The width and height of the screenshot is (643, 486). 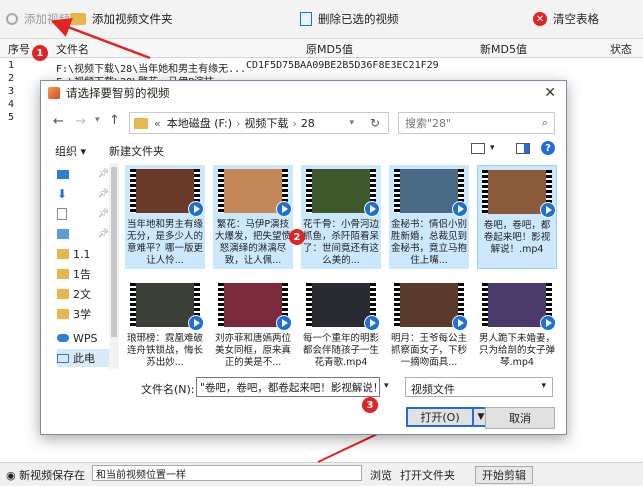 I want to click on col-index: 序号, so click(x=19, y=49).